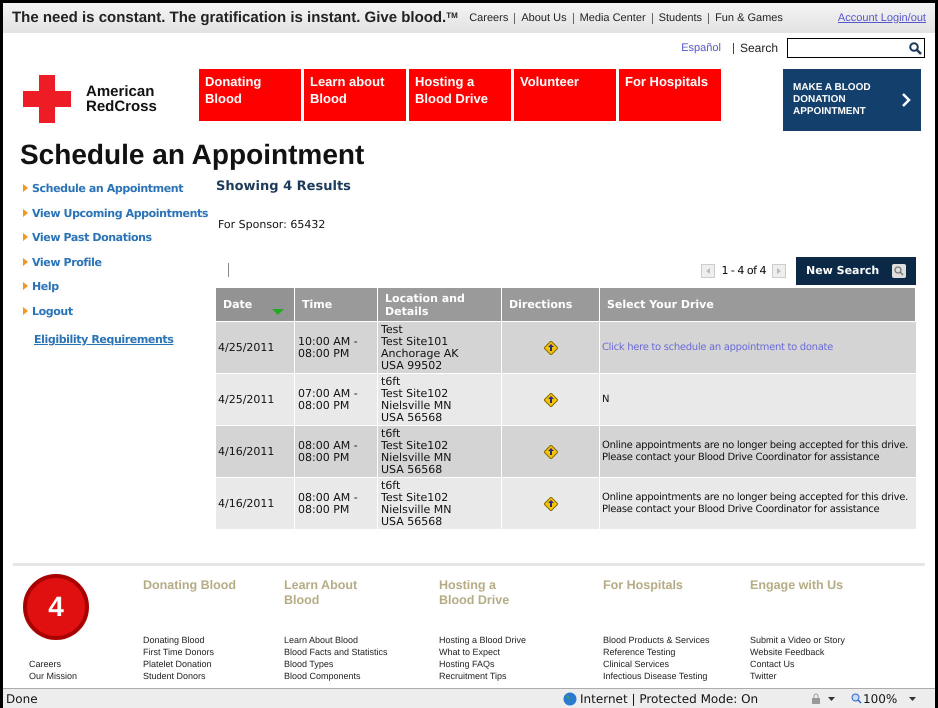 The height and width of the screenshot is (708, 938). What do you see at coordinates (92, 238) in the screenshot?
I see `sidebar-link: View Past Donations` at bounding box center [92, 238].